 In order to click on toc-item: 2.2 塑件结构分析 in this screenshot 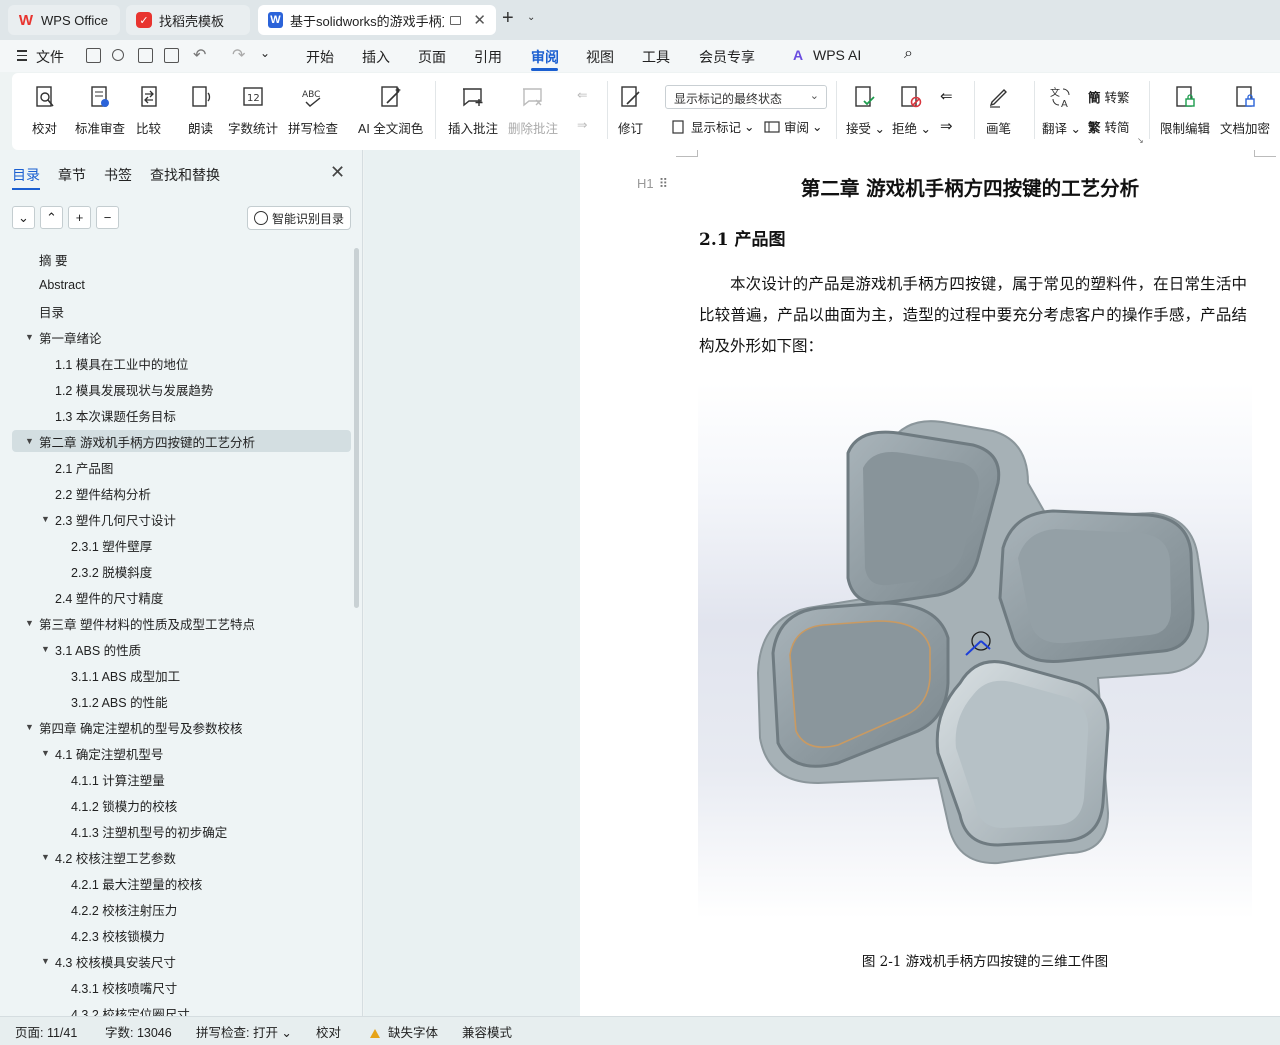, I will do `click(176, 493)`.